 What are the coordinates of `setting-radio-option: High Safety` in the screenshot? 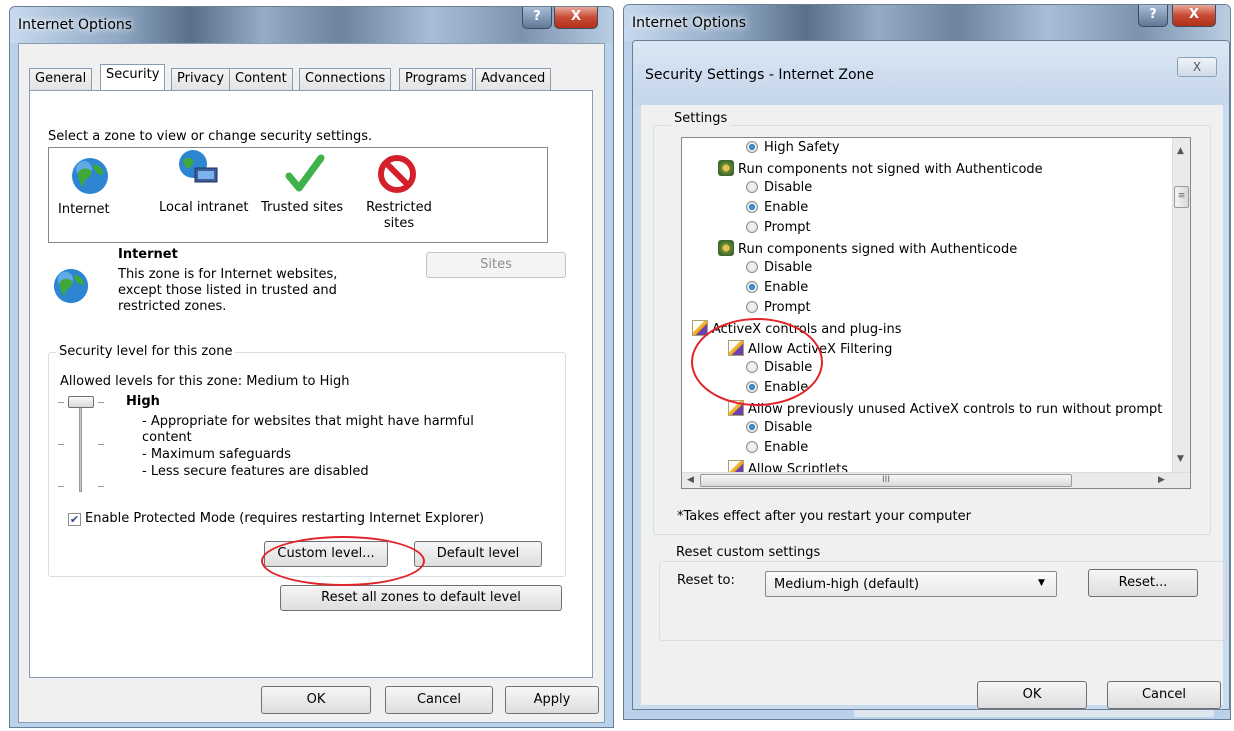 It's located at (793, 147).